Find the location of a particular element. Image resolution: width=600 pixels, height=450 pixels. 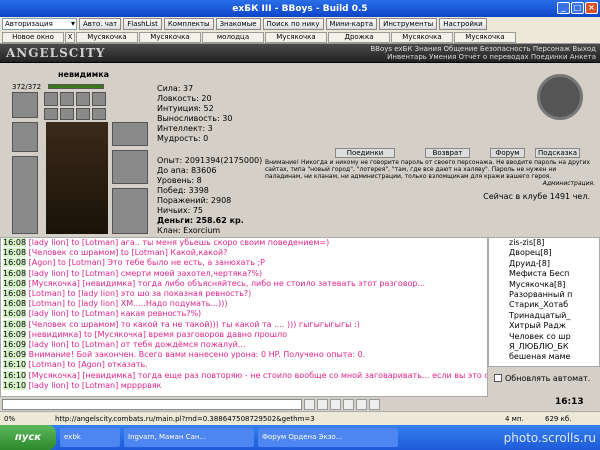

chat-input is located at coordinates (152, 404).